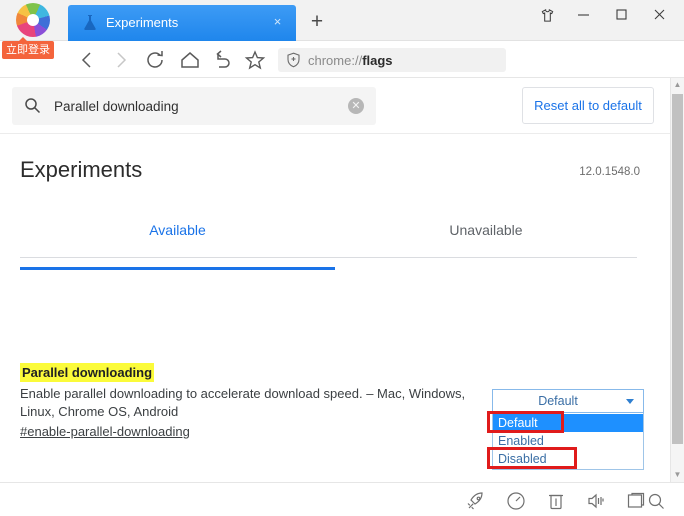 The height and width of the screenshot is (516, 684). I want to click on home-button, so click(190, 60).